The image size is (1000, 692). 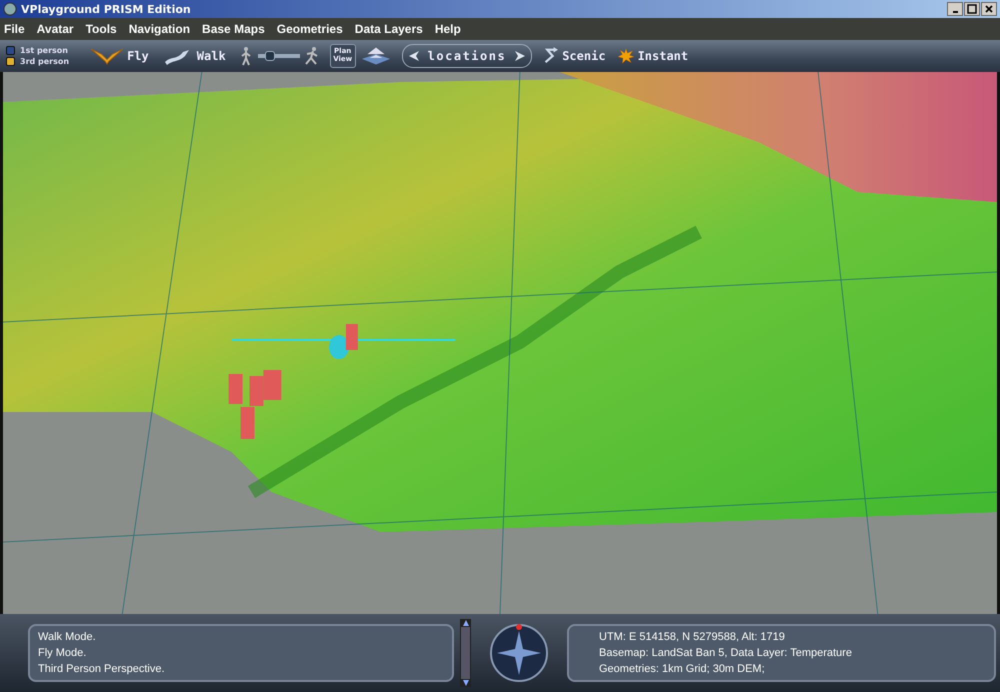 What do you see at coordinates (626, 56) in the screenshot?
I see `starburst-icon` at bounding box center [626, 56].